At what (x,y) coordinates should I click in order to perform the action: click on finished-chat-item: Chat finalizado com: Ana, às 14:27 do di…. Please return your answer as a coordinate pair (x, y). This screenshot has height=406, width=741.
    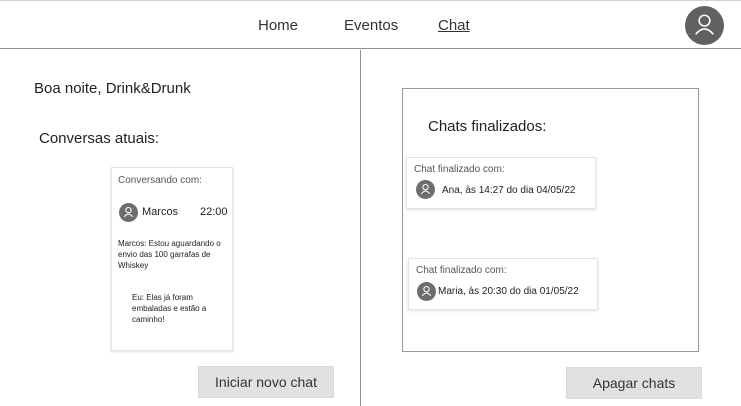
    Looking at the image, I should click on (501, 183).